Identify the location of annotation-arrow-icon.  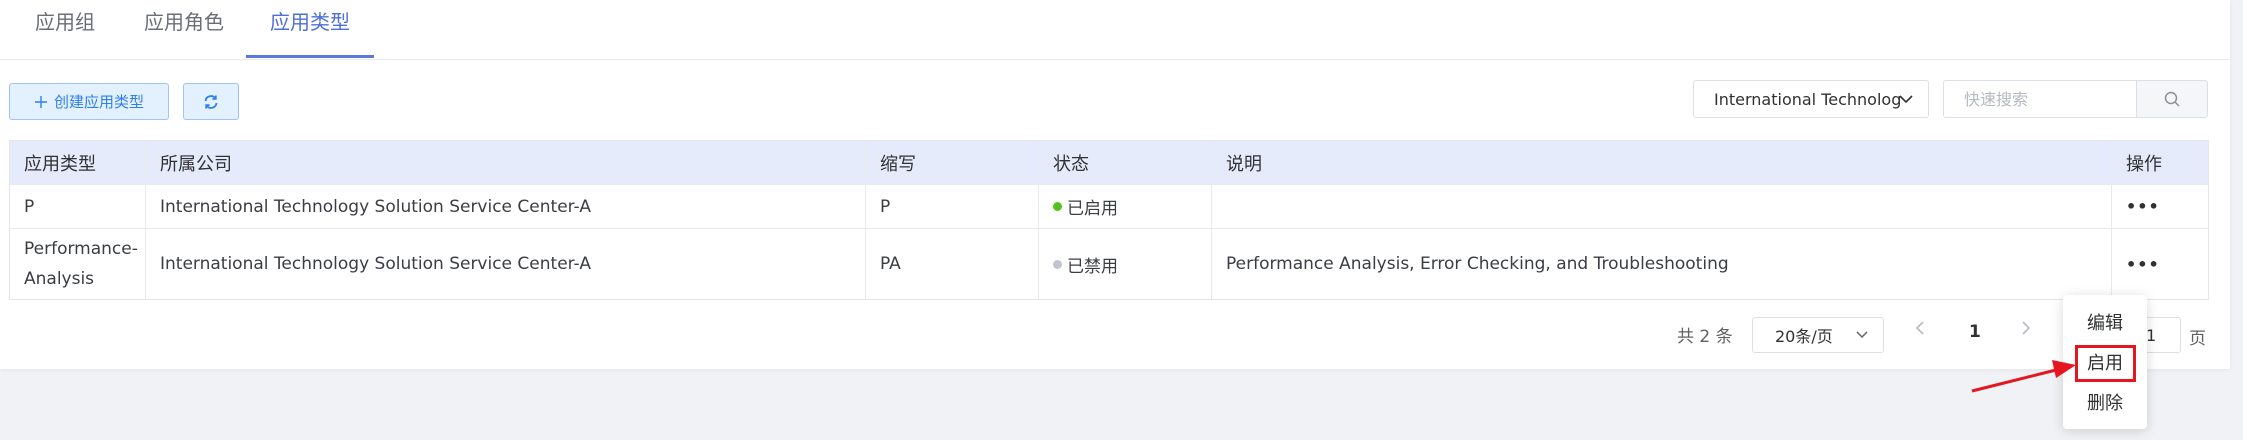
(2023, 376).